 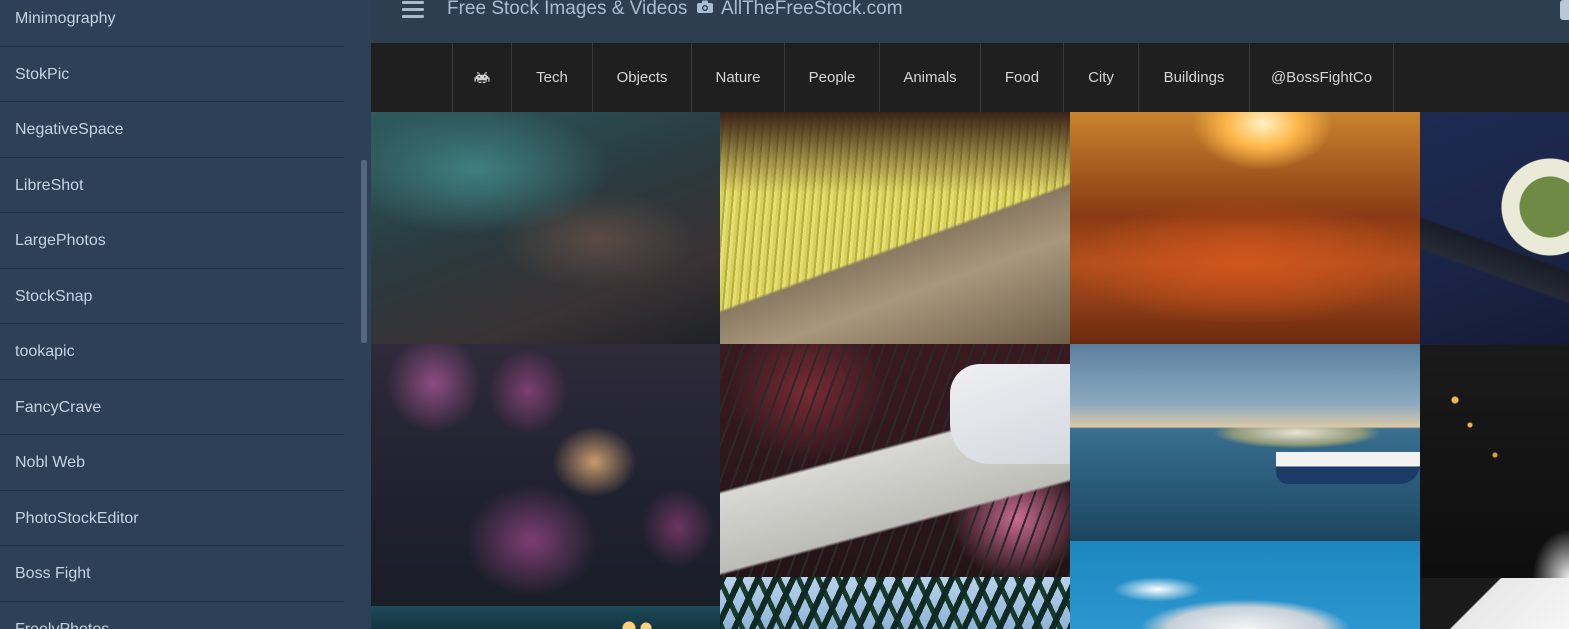 I want to click on photo-dark-lights, so click(x=1494, y=461).